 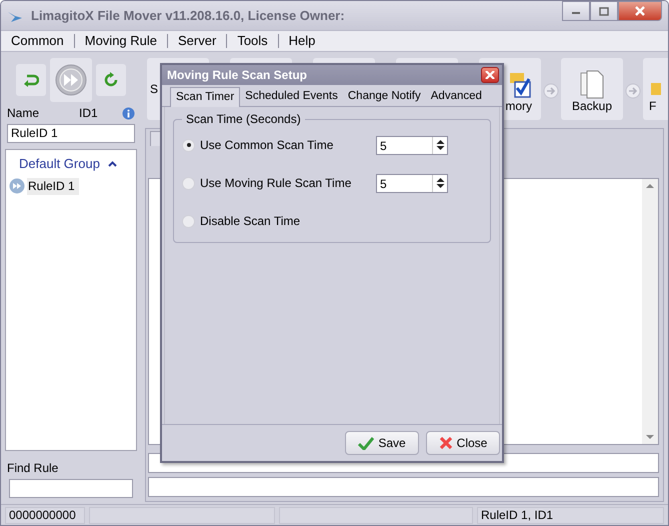 What do you see at coordinates (384, 96) in the screenshot?
I see `tab: Change Notify` at bounding box center [384, 96].